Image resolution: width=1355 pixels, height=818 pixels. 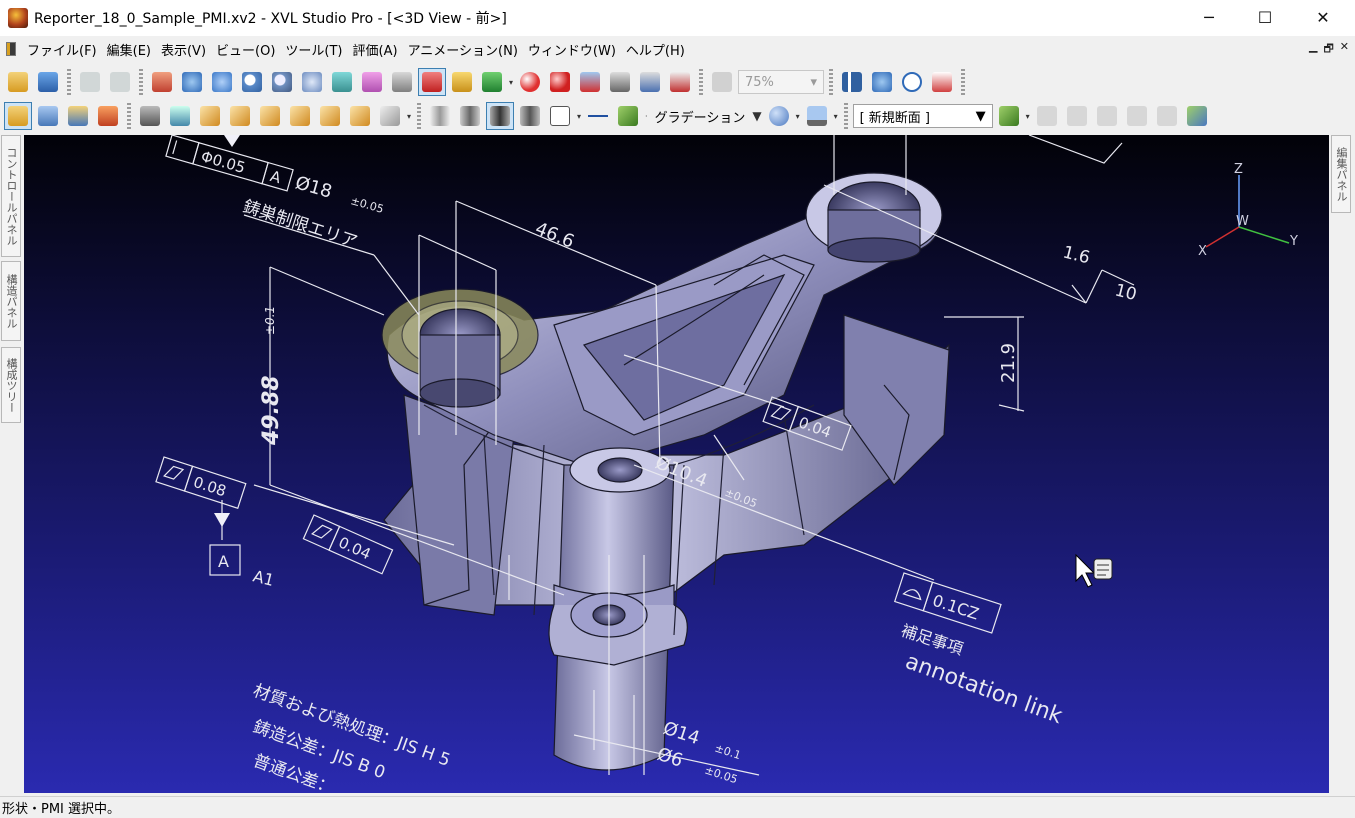 What do you see at coordinates (1167, 116) in the screenshot?
I see `section-tool-5-button` at bounding box center [1167, 116].